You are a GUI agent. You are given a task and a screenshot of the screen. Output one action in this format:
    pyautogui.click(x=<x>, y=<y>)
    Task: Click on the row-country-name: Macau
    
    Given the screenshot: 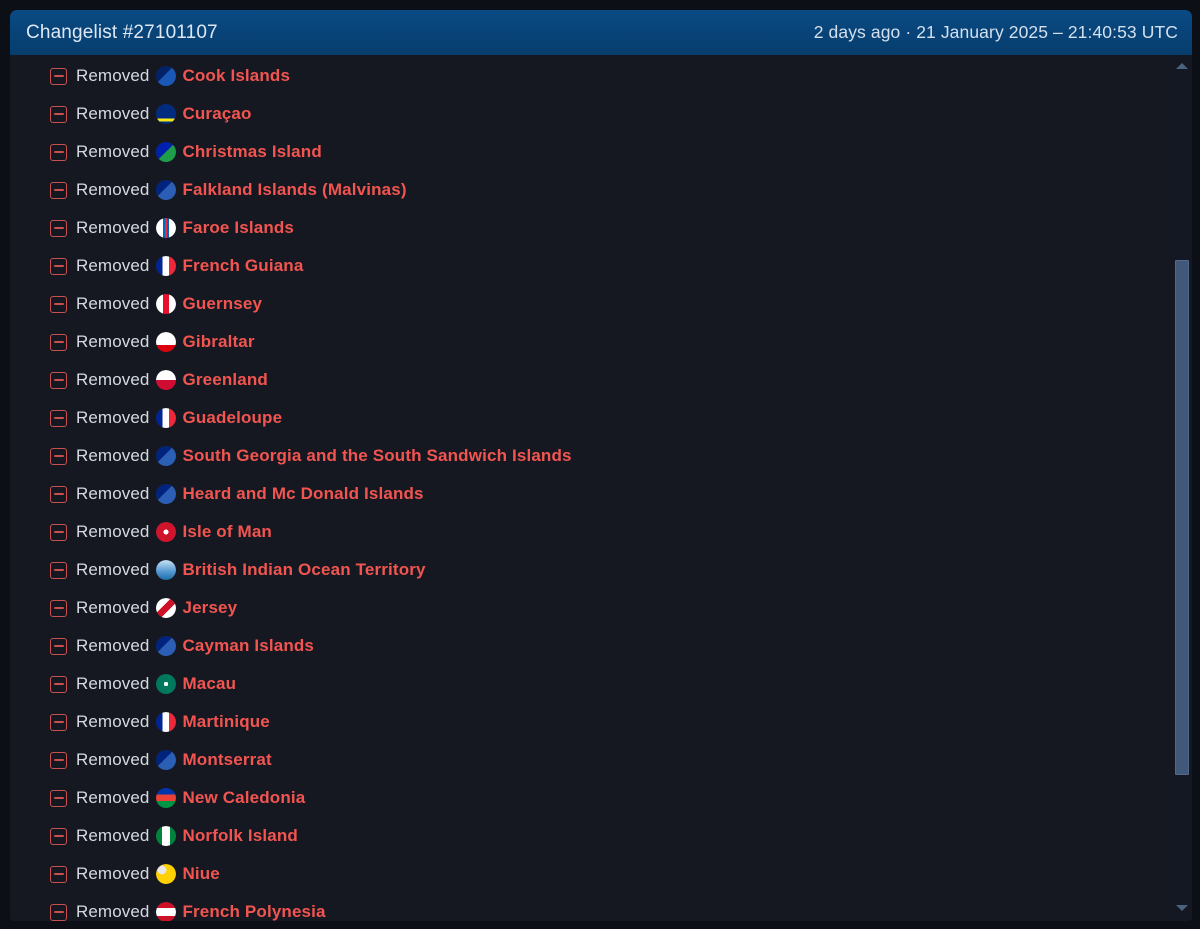 What is the action you would take?
    pyautogui.click(x=209, y=683)
    